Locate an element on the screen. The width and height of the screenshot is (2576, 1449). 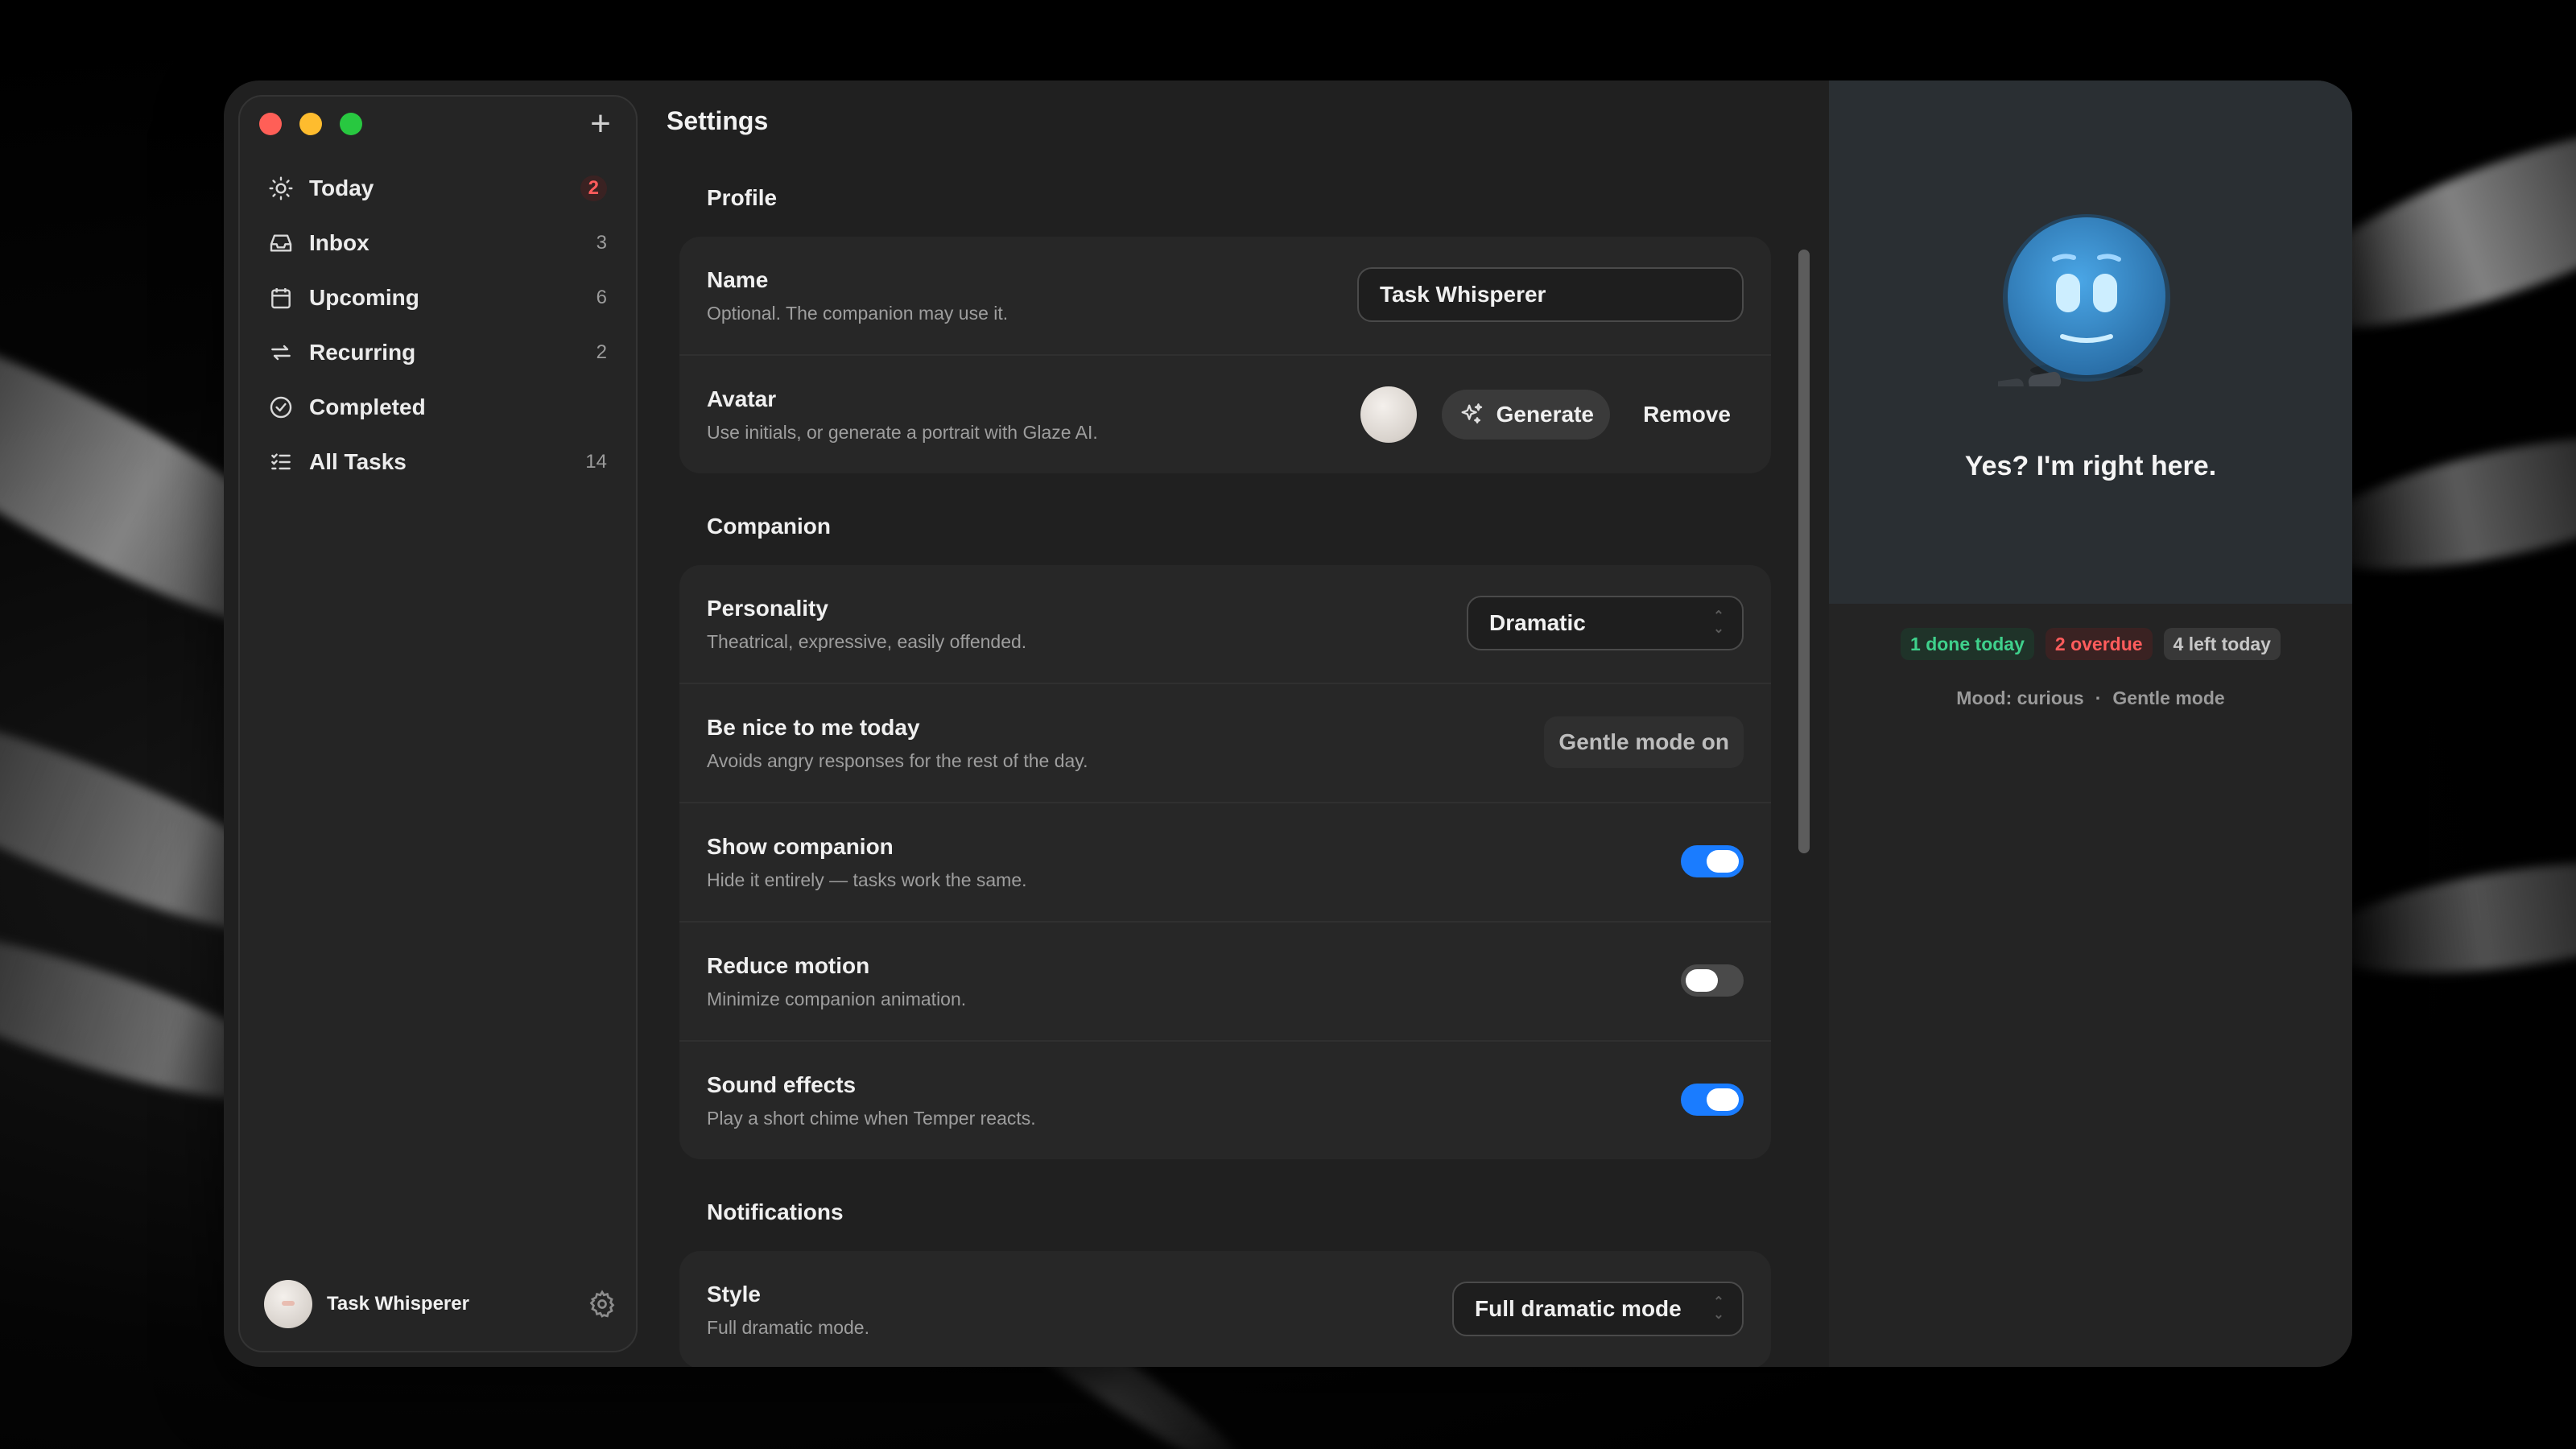
sidebar-item-label: Today is located at coordinates (341, 187).